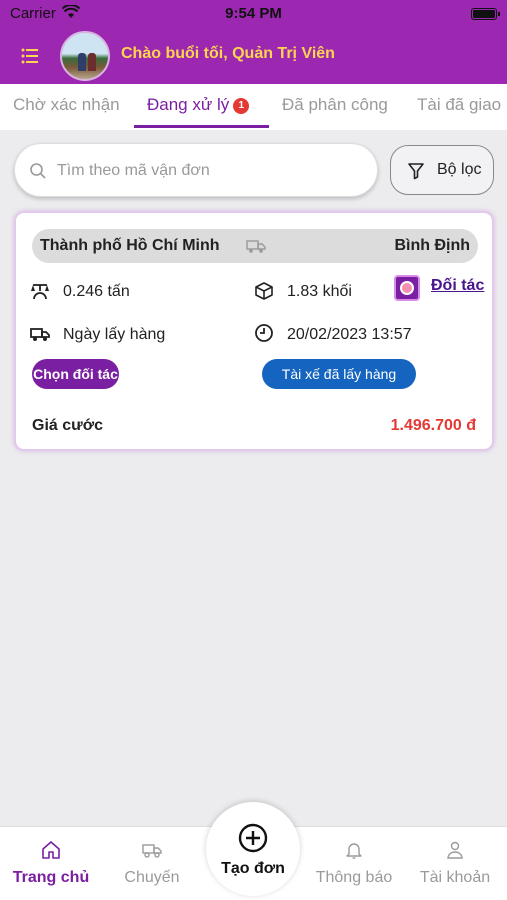 This screenshot has width=507, height=900. What do you see at coordinates (96, 291) in the screenshot?
I see `weight-value: 0.246 tấn` at bounding box center [96, 291].